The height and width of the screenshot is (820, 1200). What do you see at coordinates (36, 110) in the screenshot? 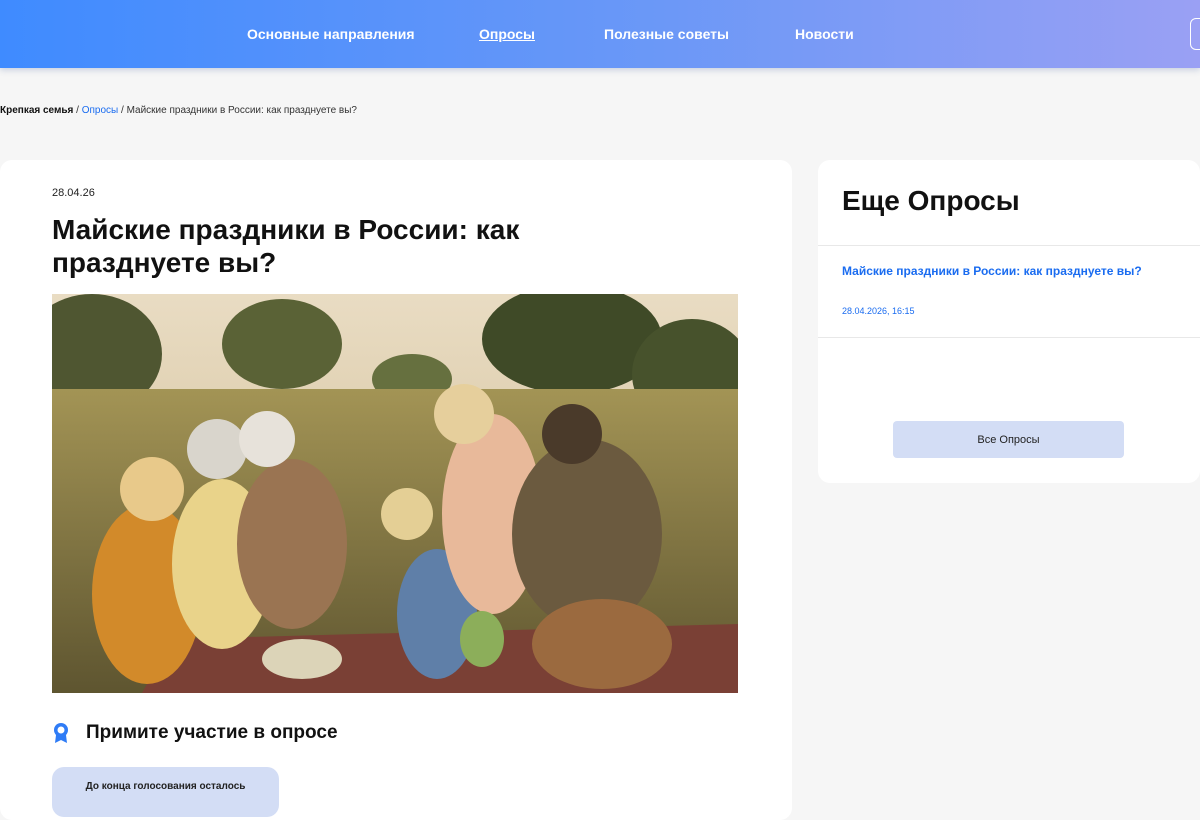
I see `breadcrumb-root: Крепкая семья` at bounding box center [36, 110].